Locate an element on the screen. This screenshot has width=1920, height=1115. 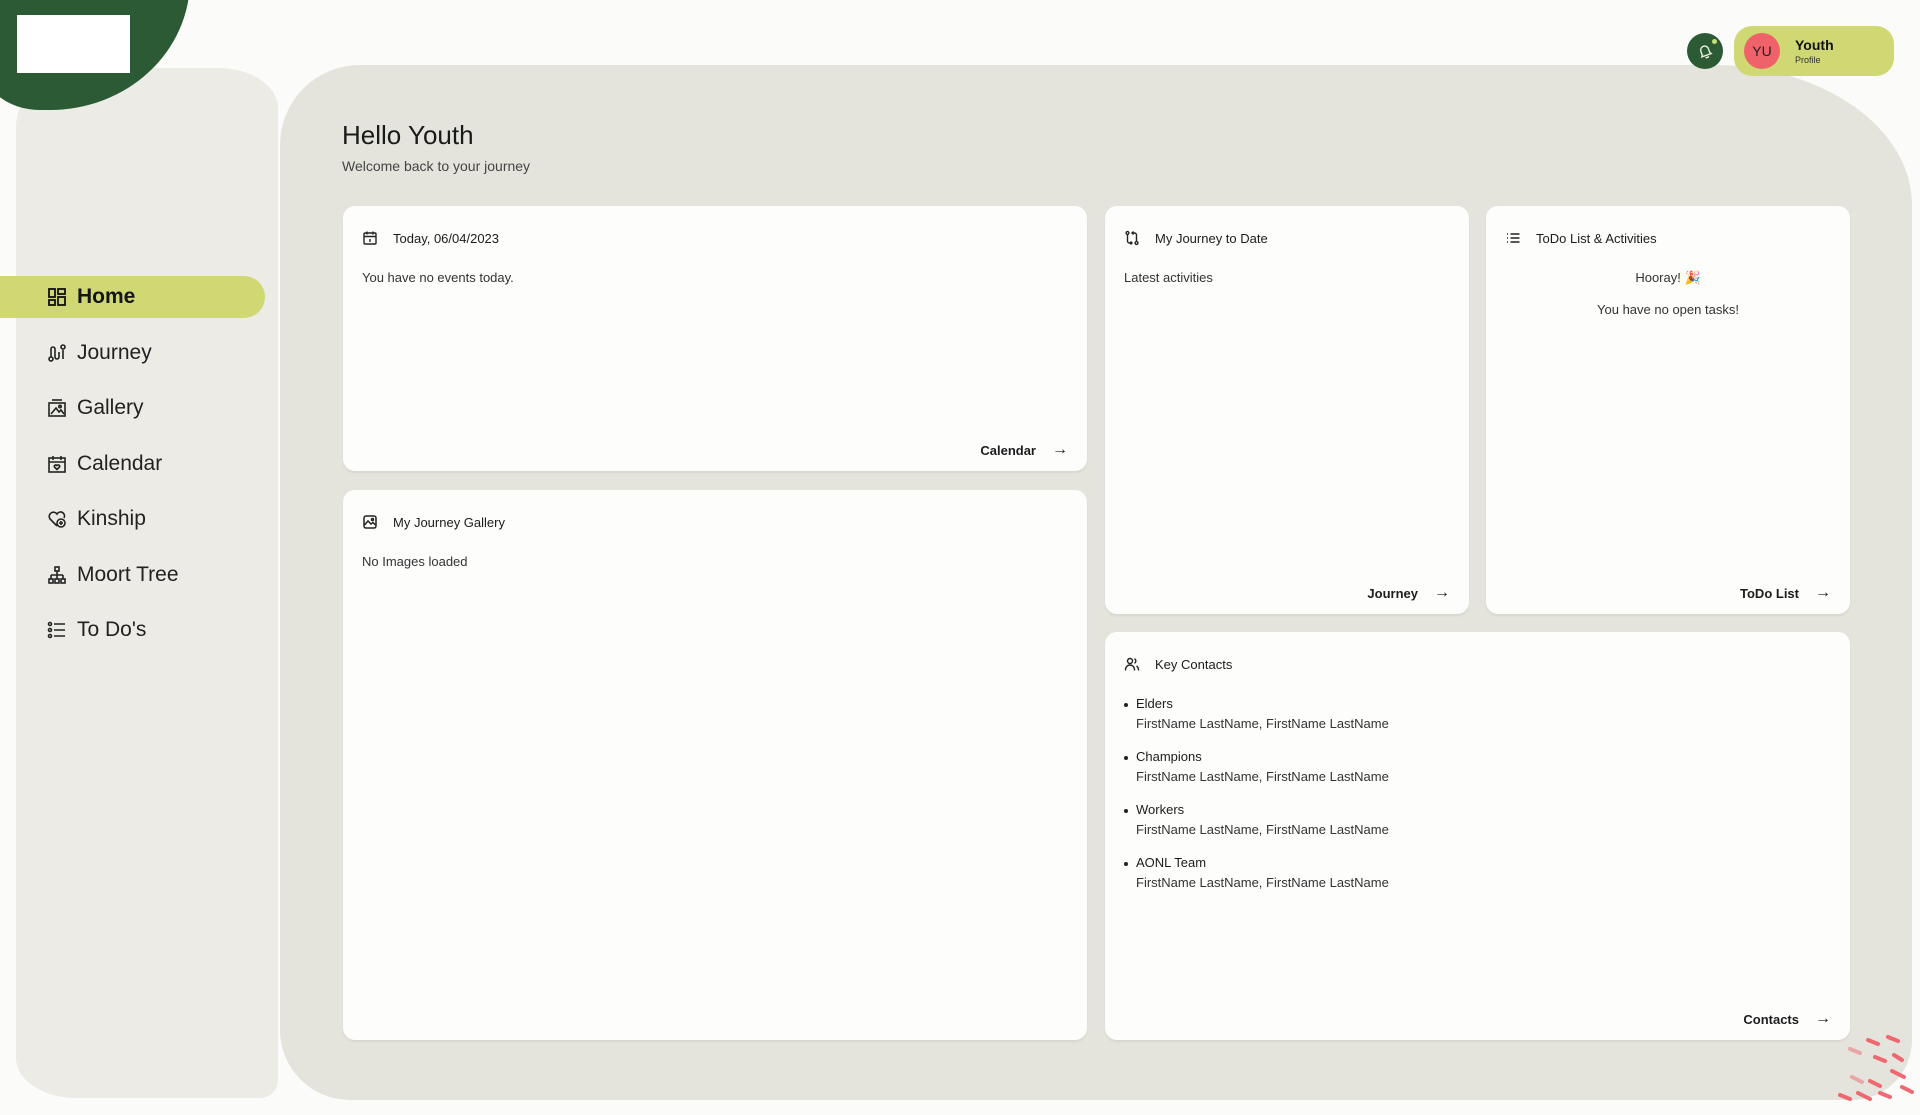
sidebar-item-label: Kinship is located at coordinates (111, 518).